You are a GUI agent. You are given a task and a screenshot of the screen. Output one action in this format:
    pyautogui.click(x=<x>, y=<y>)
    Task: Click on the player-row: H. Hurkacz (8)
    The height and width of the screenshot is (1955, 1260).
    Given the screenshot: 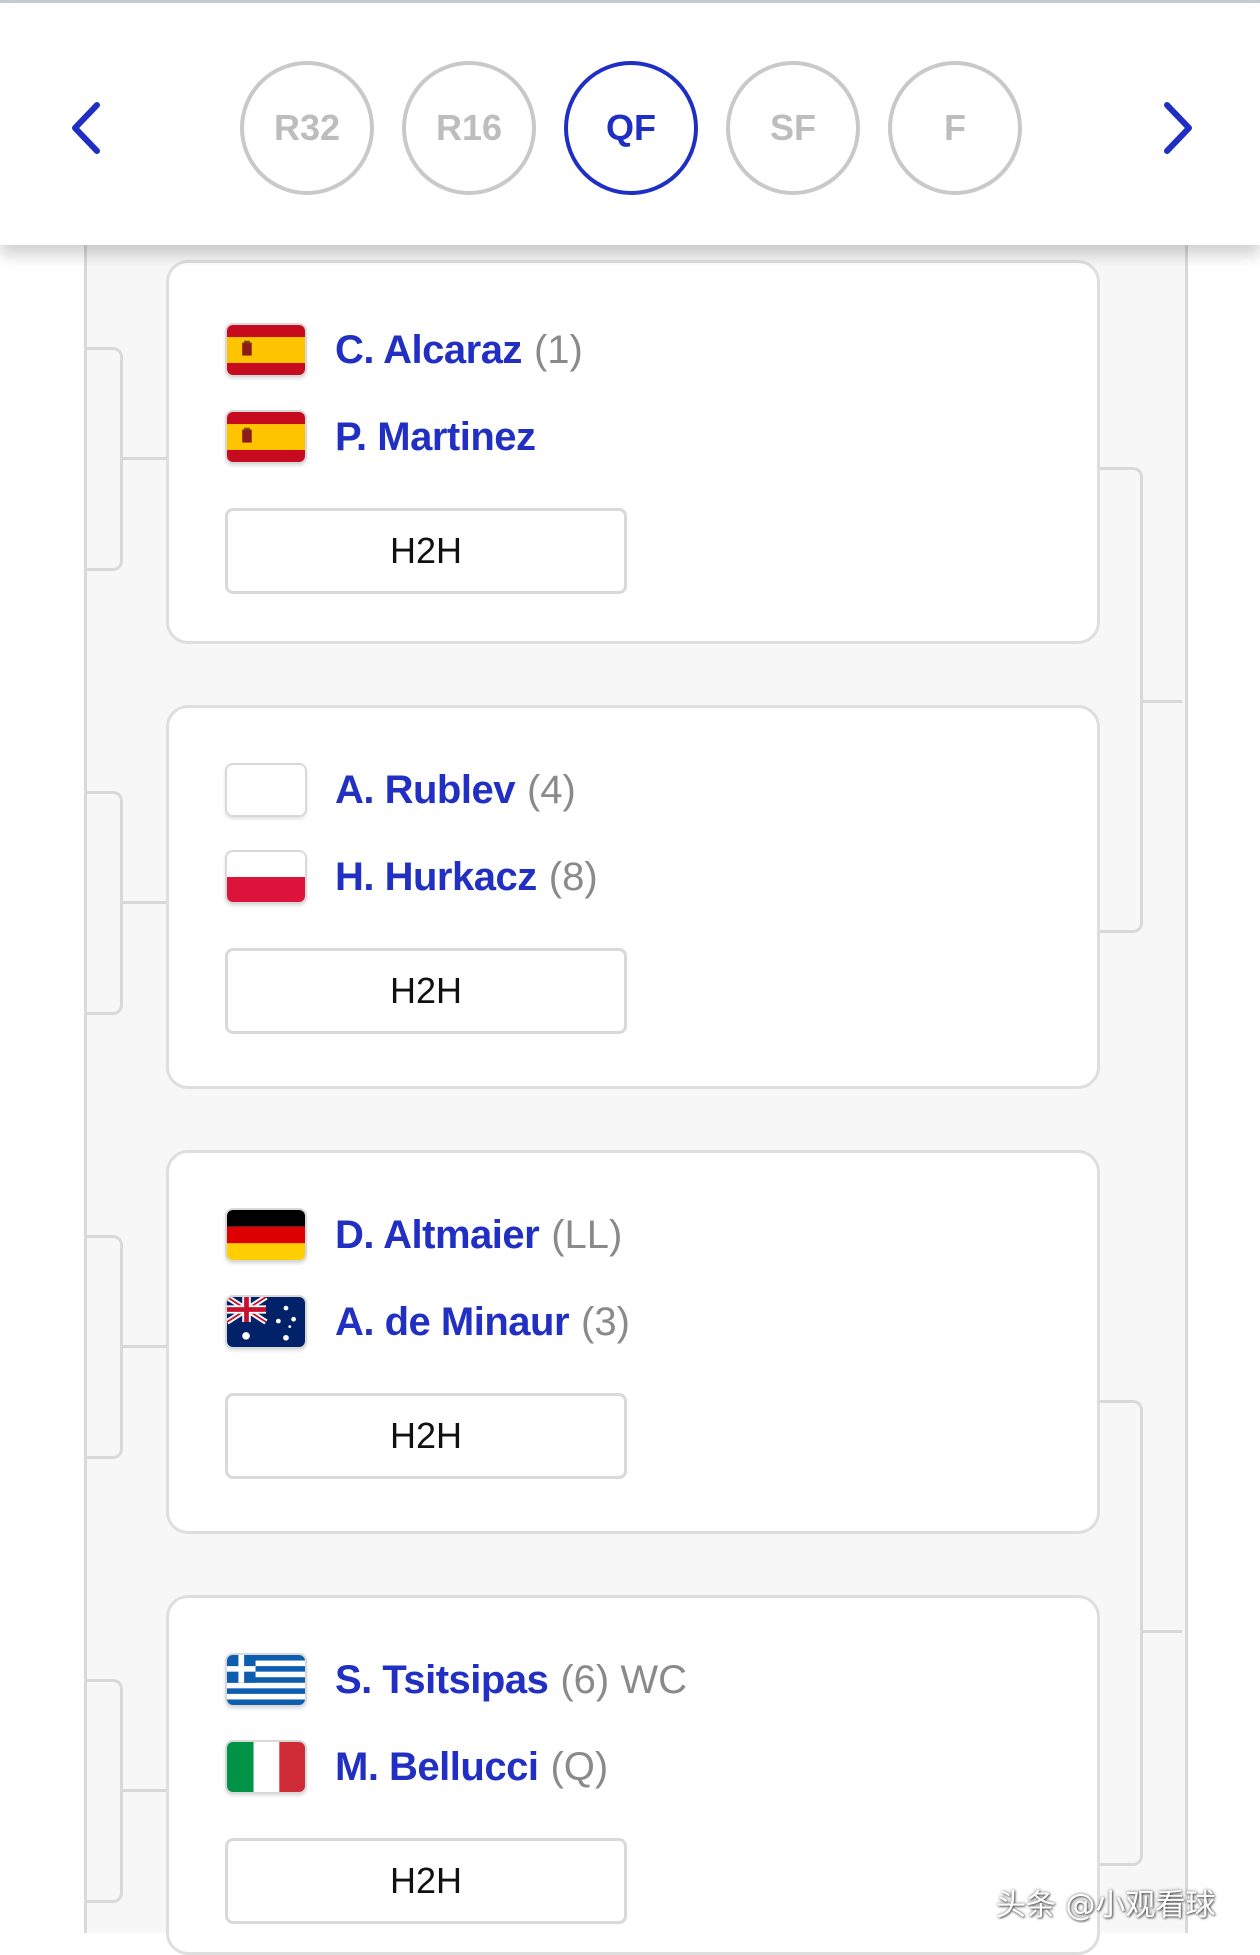 What is the action you would take?
    pyautogui.click(x=411, y=877)
    